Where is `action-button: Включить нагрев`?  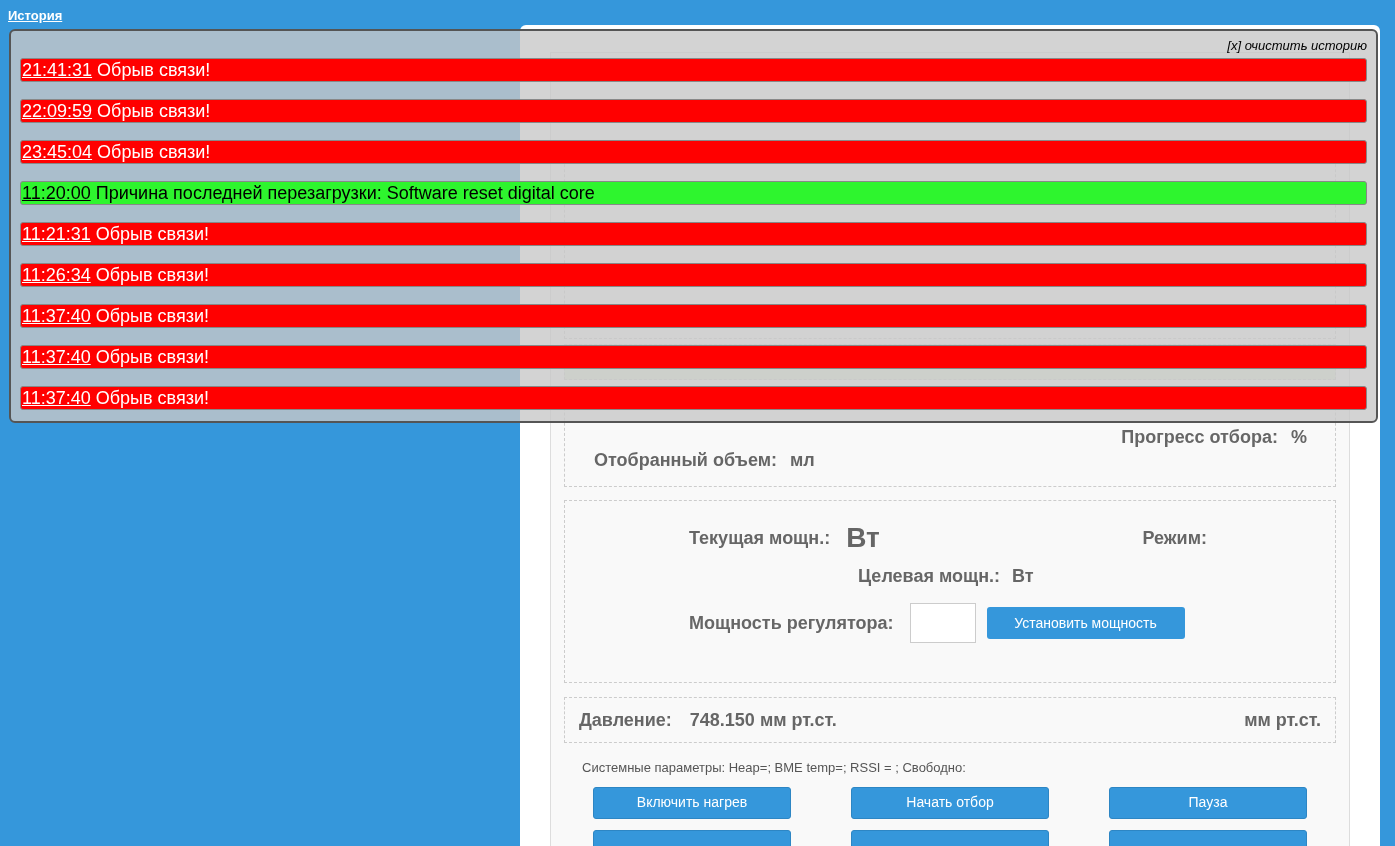 action-button: Включить нагрев is located at coordinates (692, 802).